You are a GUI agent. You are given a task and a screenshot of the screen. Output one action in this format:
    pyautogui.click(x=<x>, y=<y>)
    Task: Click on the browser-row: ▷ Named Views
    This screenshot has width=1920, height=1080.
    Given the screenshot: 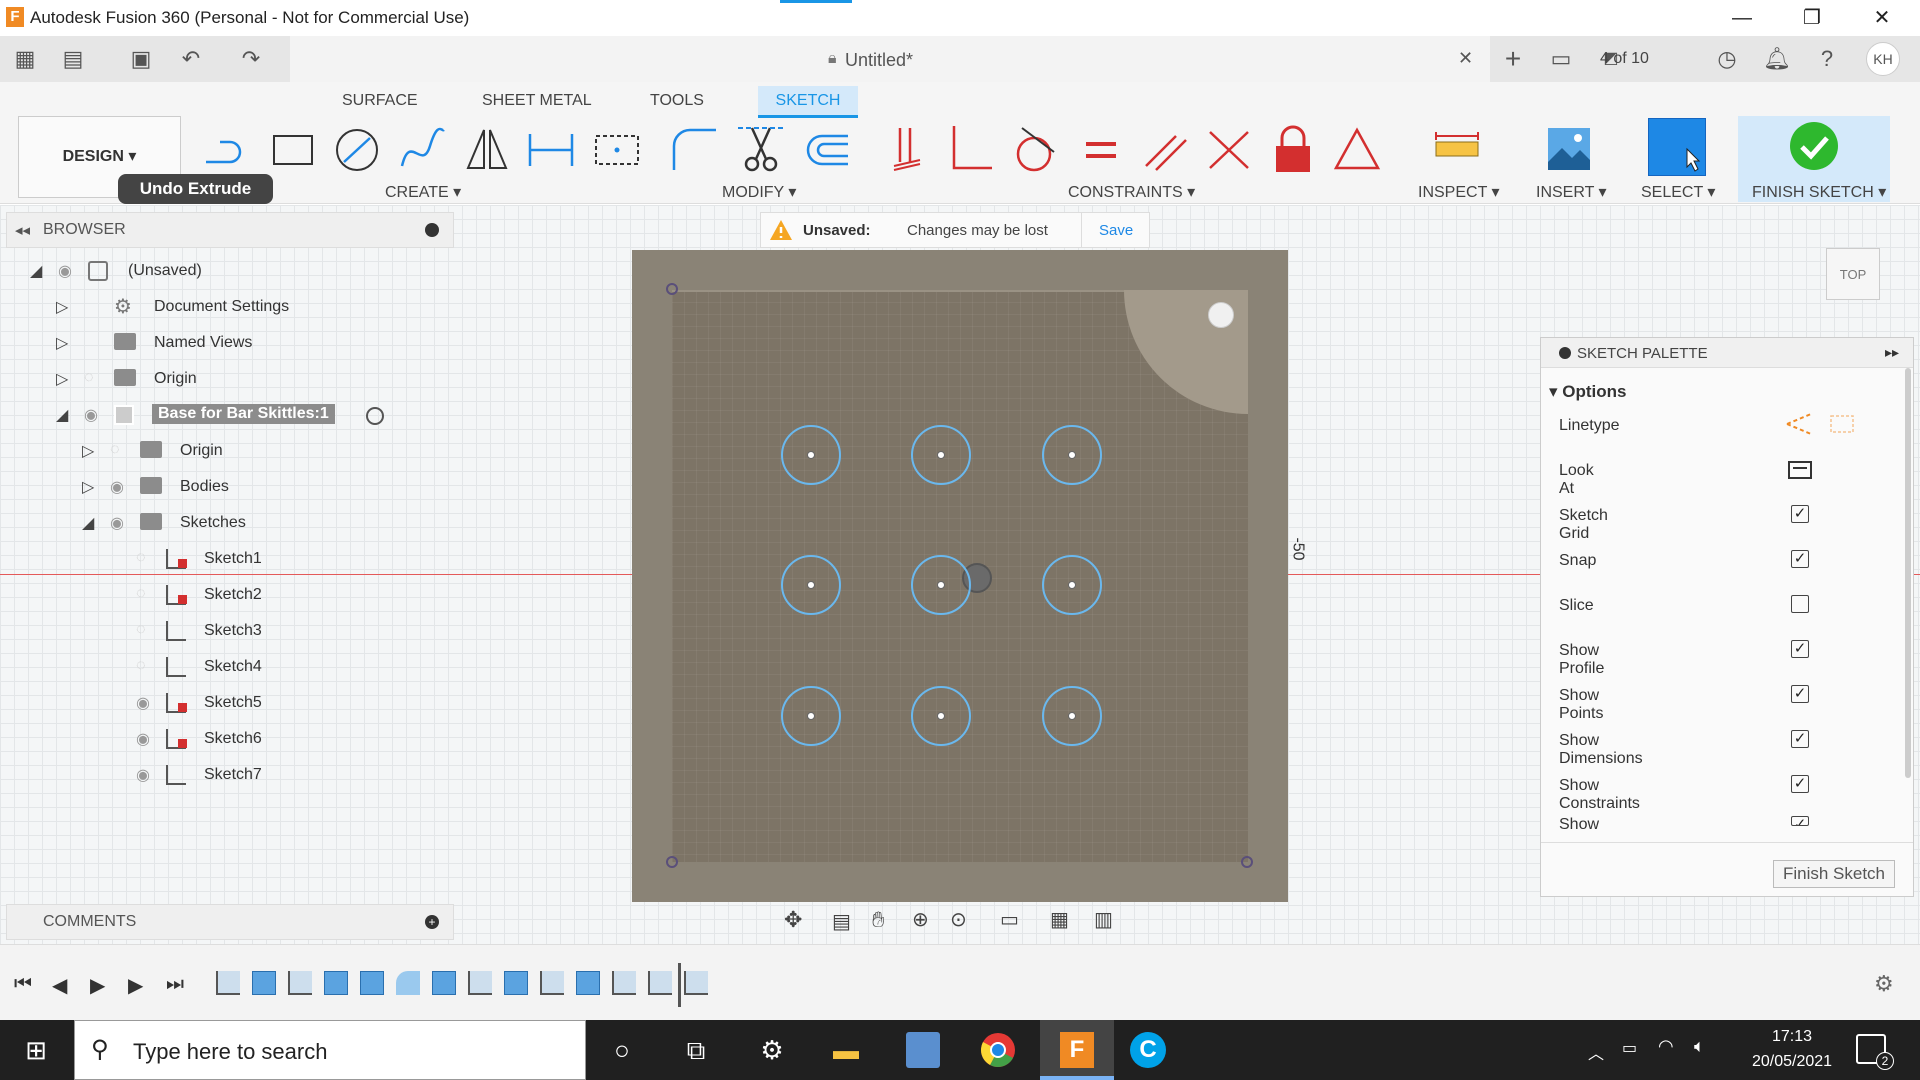 What is the action you would take?
    pyautogui.click(x=243, y=344)
    